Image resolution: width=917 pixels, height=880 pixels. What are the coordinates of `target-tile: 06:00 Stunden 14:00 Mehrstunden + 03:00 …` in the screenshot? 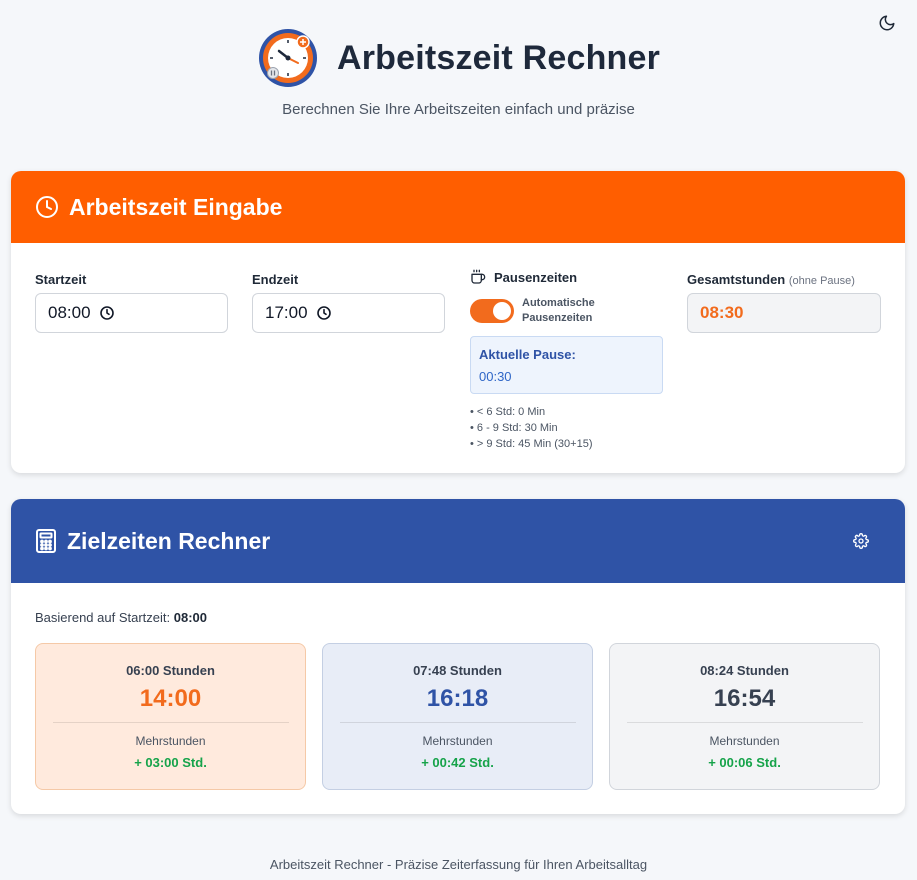 It's located at (170, 716).